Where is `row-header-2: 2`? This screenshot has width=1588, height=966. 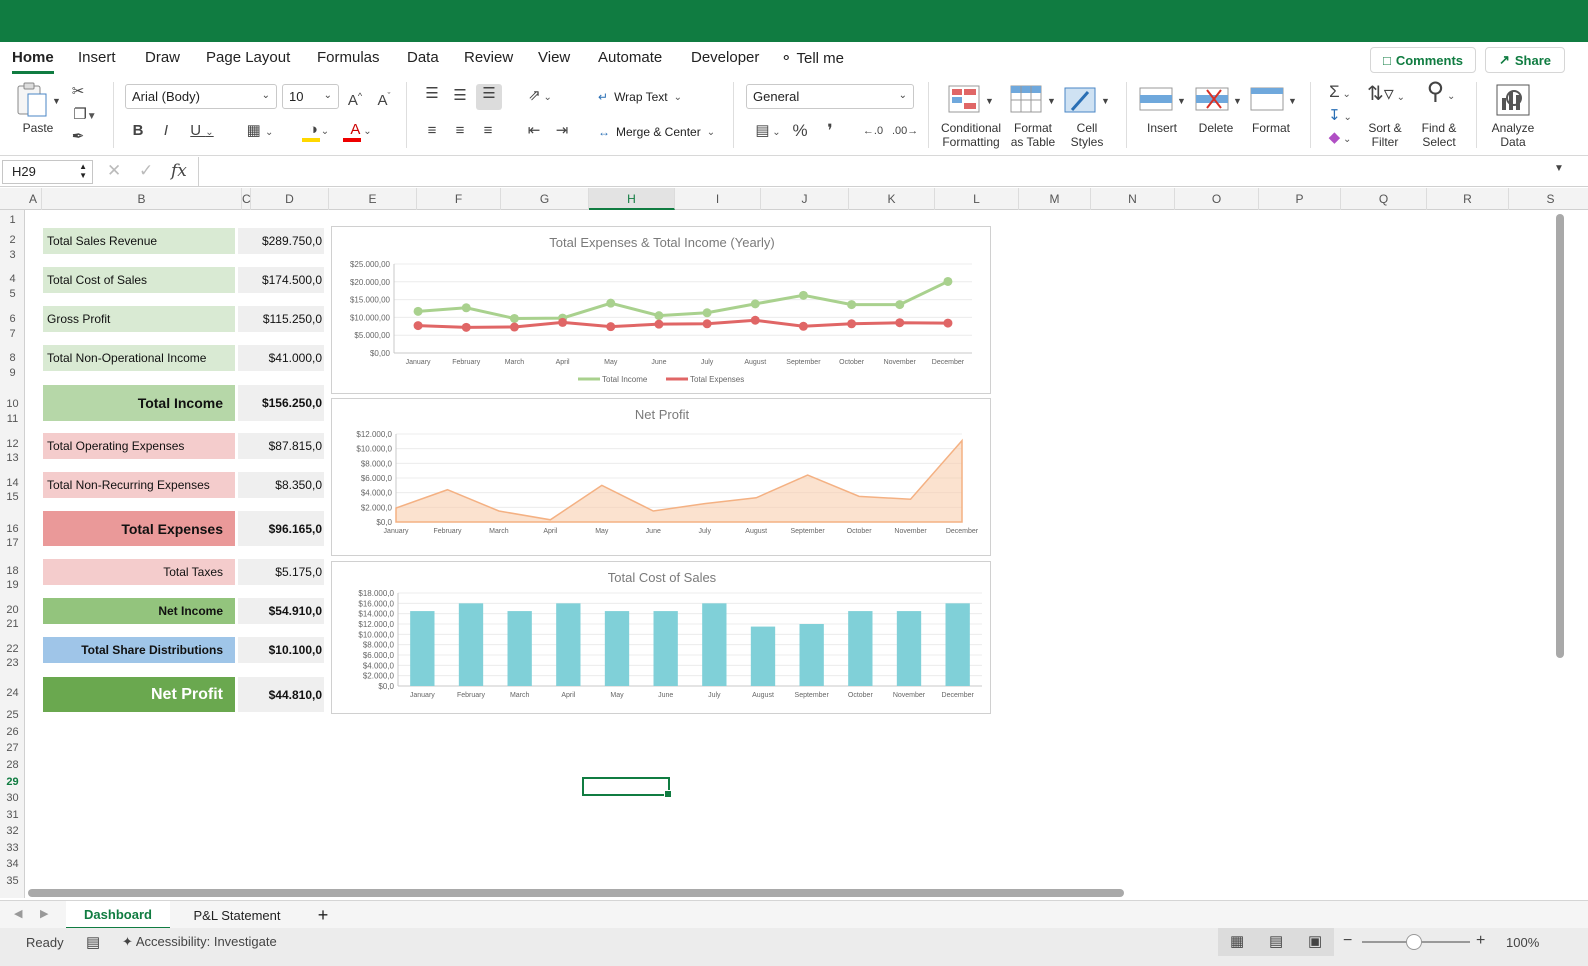
row-header-2: 2 is located at coordinates (12, 240).